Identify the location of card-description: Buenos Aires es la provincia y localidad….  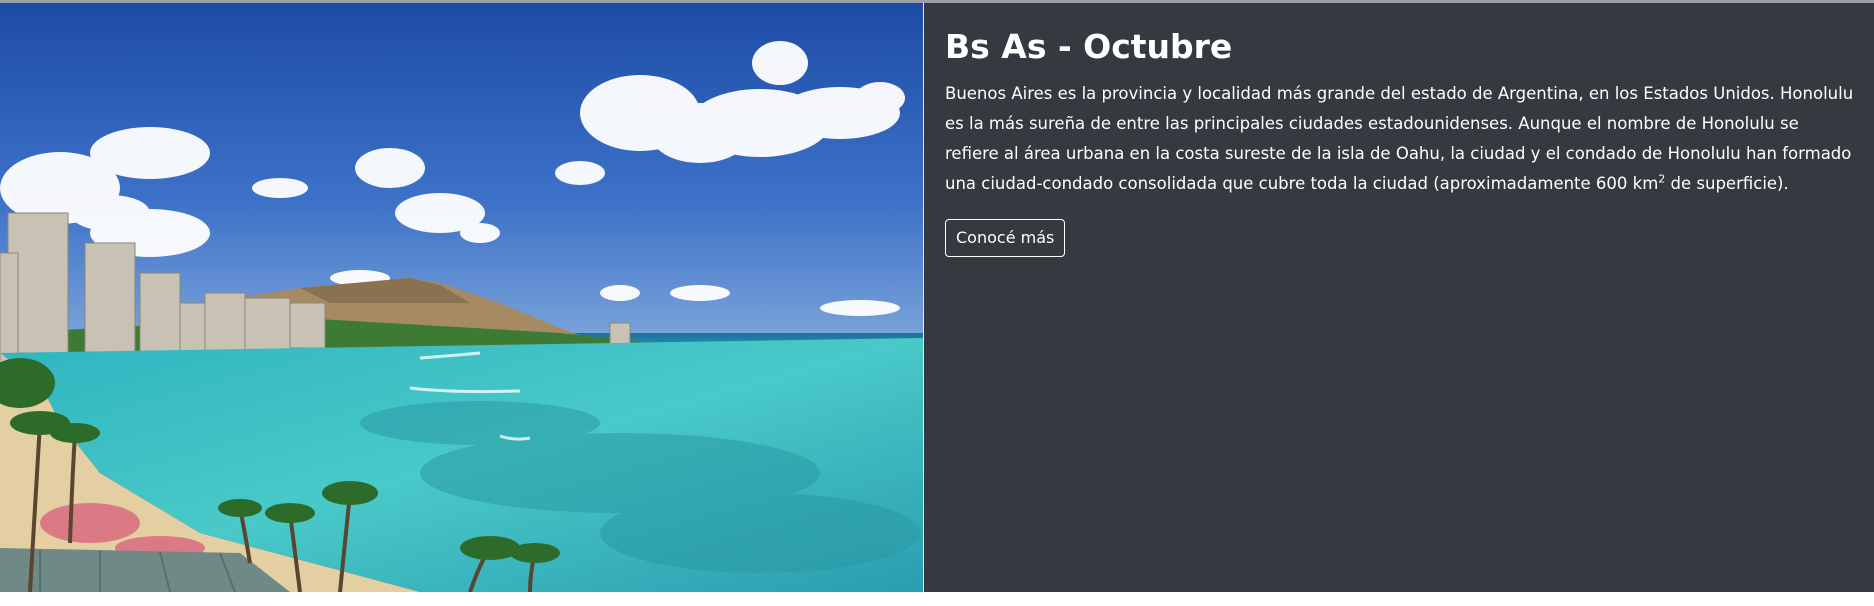
(1399, 139).